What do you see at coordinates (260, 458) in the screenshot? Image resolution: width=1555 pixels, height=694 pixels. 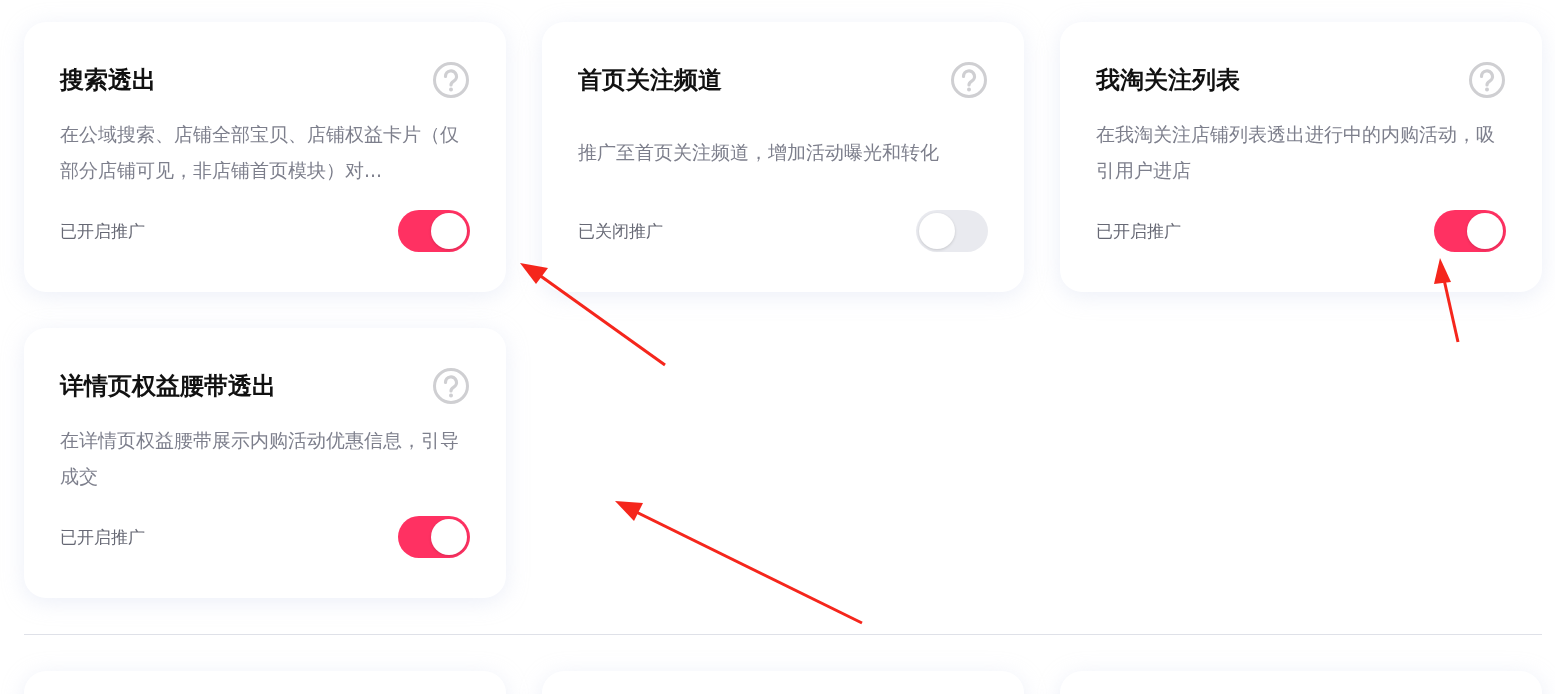 I see `card-description: 在详情页权益腰带展示内购活动优惠信息，引导成交` at bounding box center [260, 458].